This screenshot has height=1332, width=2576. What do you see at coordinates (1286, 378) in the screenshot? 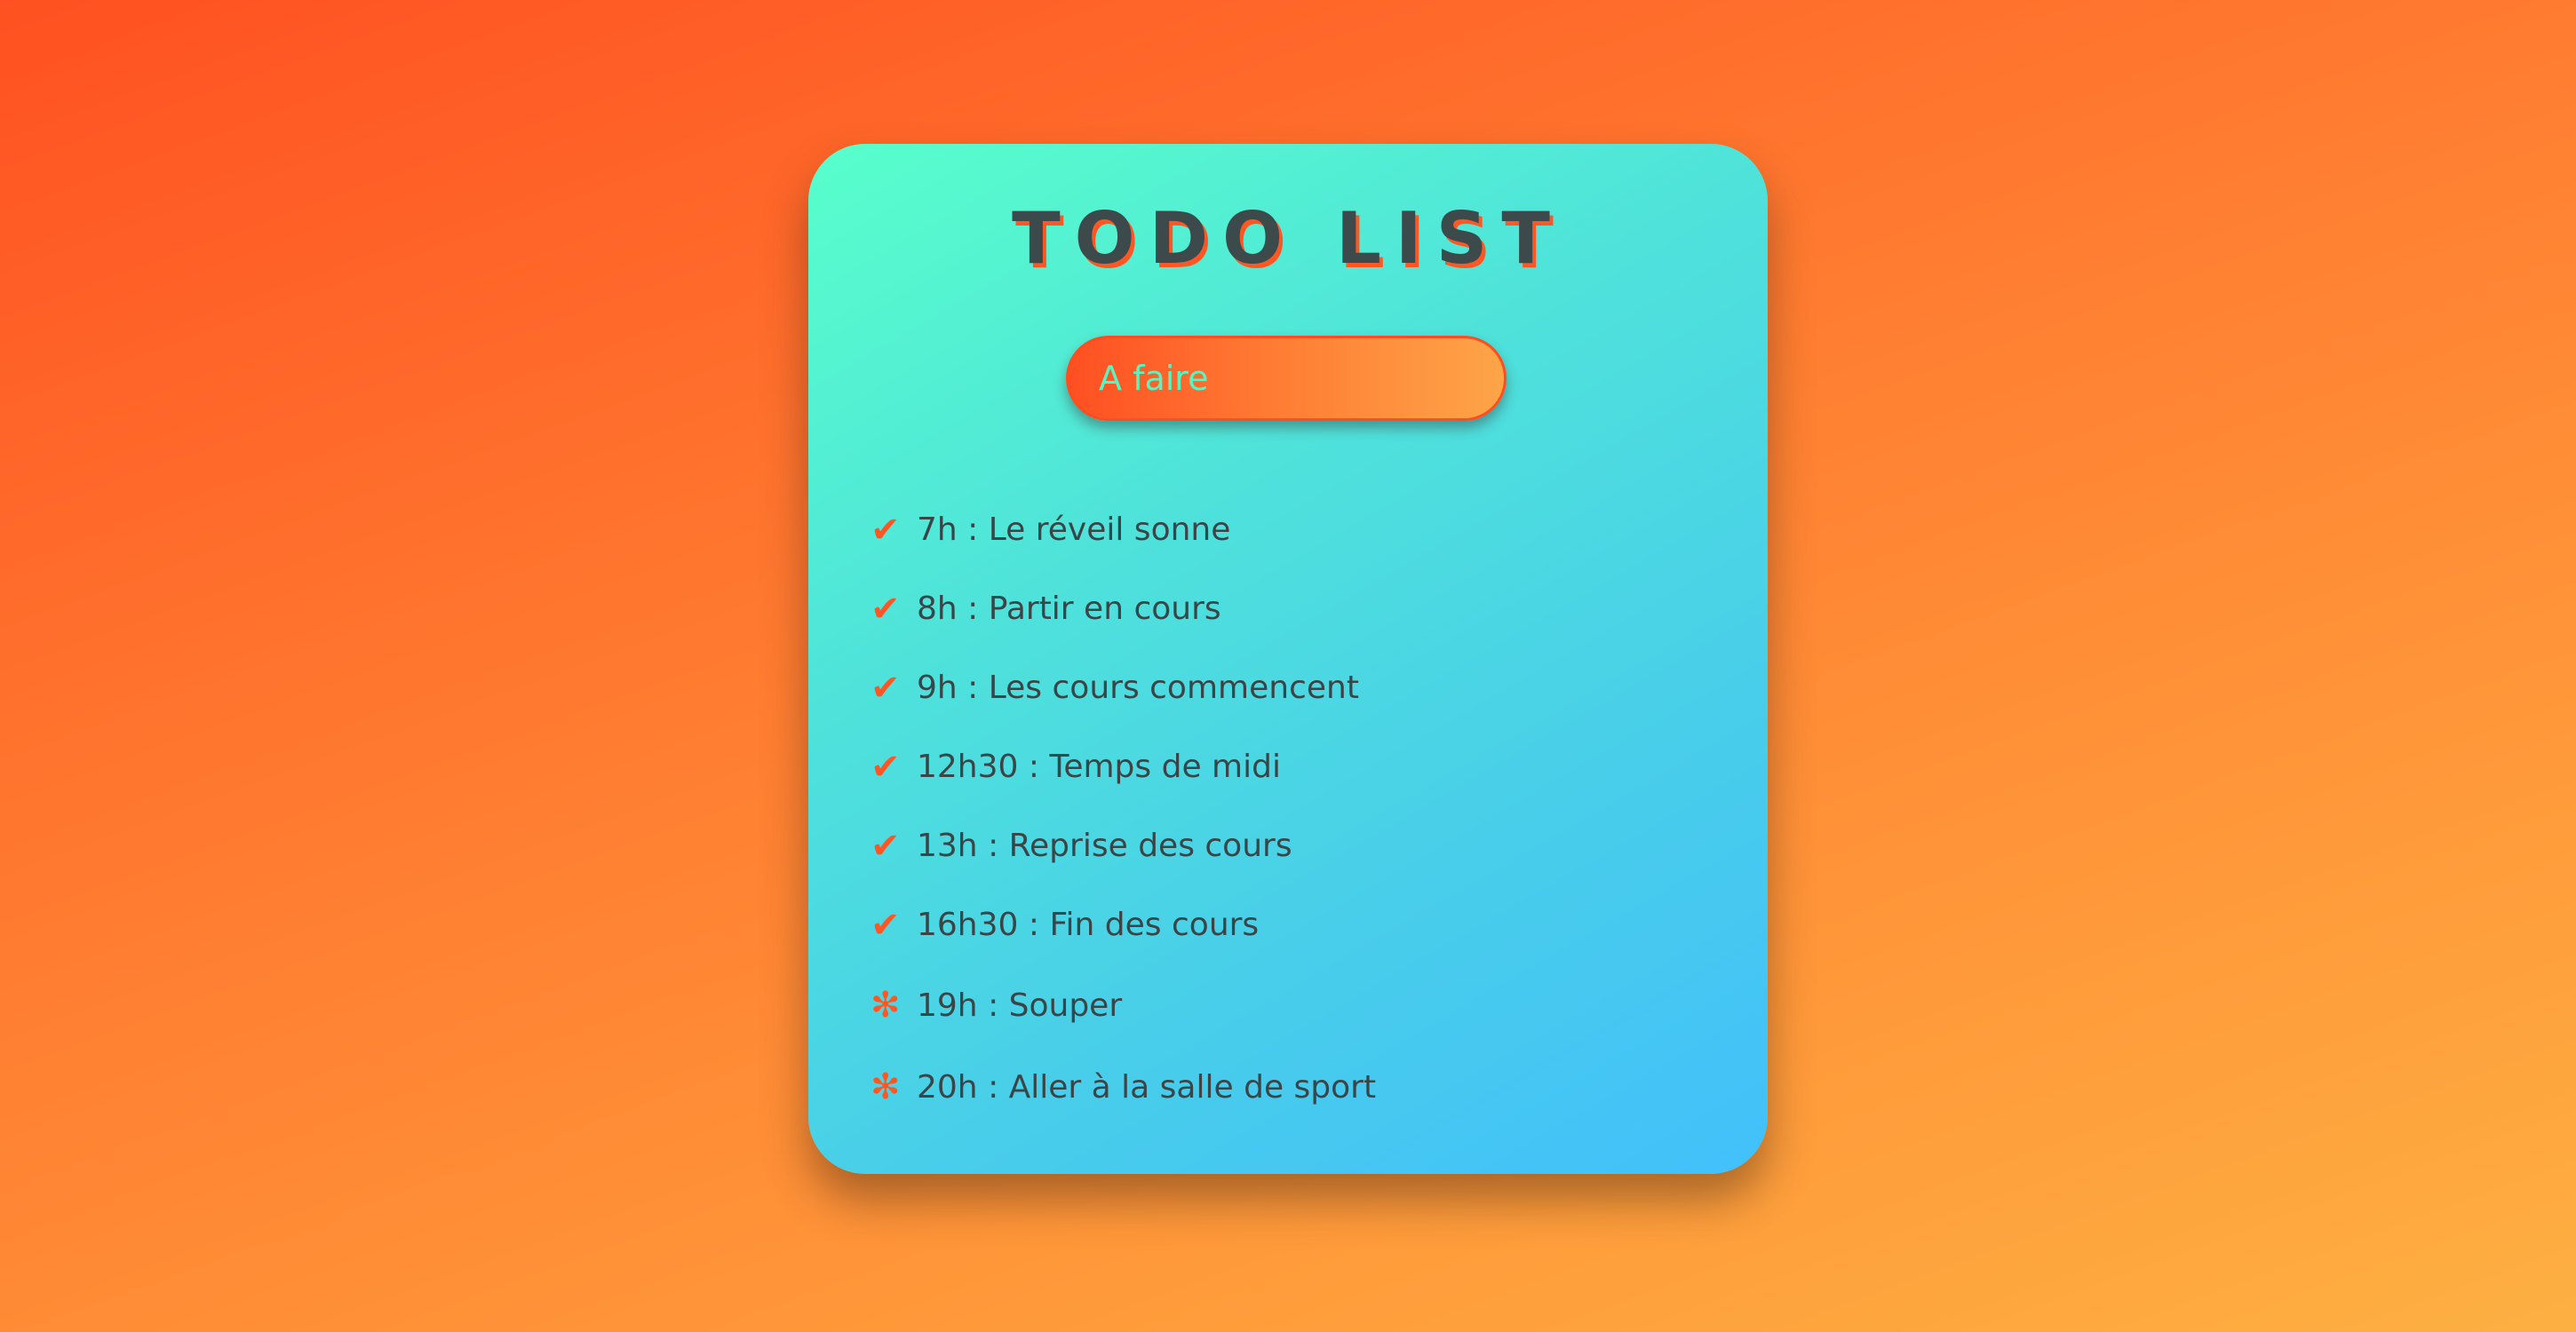
I see `todo-input` at bounding box center [1286, 378].